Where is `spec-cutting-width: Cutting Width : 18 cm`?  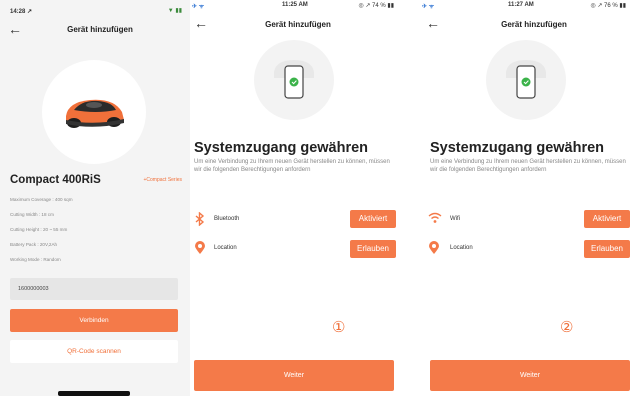
spec-cutting-width: Cutting Width : 18 cm is located at coordinates (32, 214).